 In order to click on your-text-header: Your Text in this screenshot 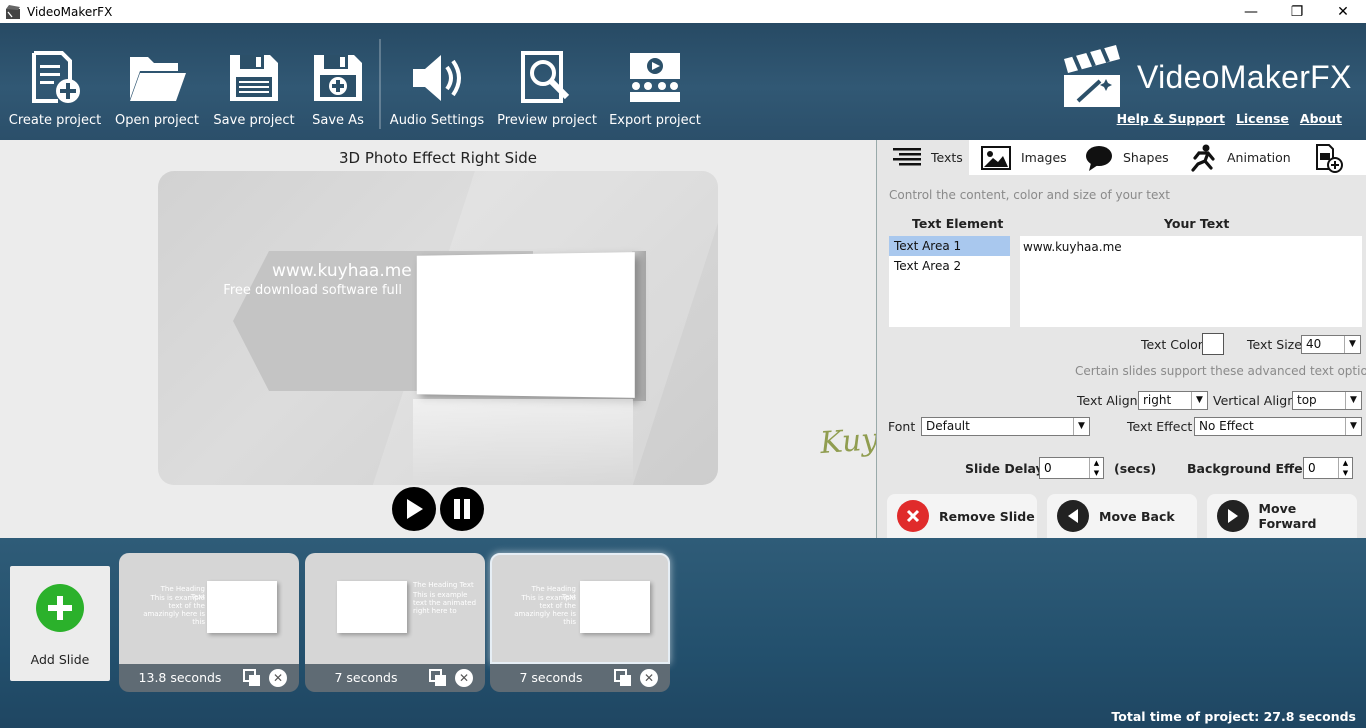, I will do `click(1197, 223)`.